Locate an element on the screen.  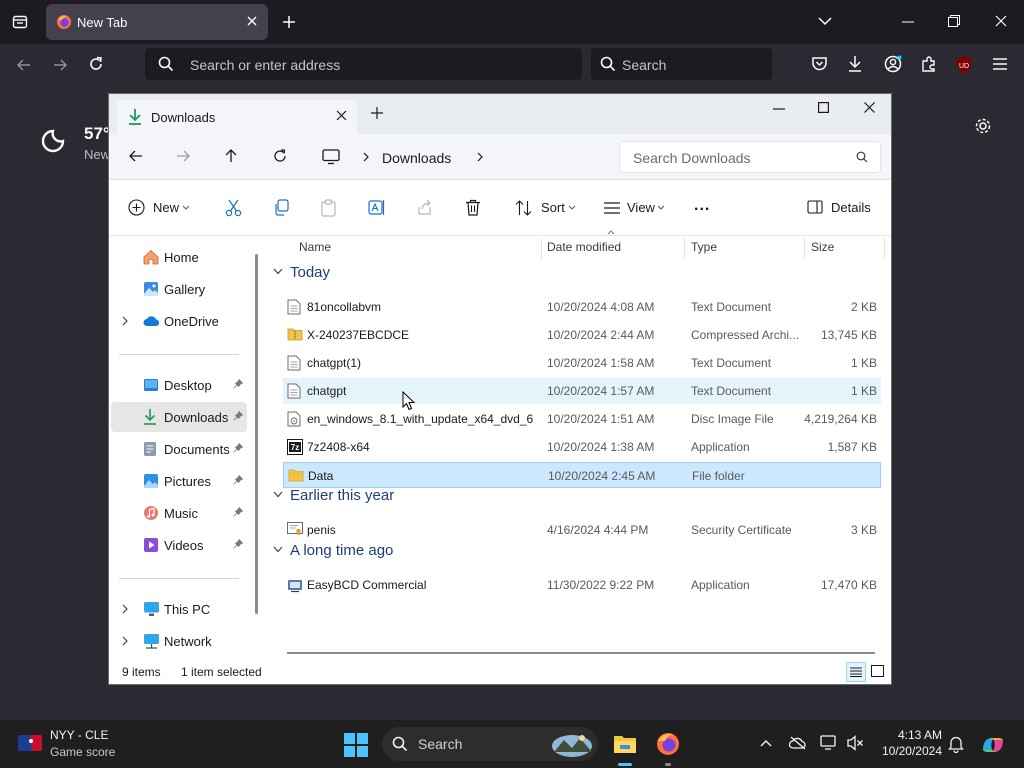
sidebar-item-videos: Videos is located at coordinates (179, 545).